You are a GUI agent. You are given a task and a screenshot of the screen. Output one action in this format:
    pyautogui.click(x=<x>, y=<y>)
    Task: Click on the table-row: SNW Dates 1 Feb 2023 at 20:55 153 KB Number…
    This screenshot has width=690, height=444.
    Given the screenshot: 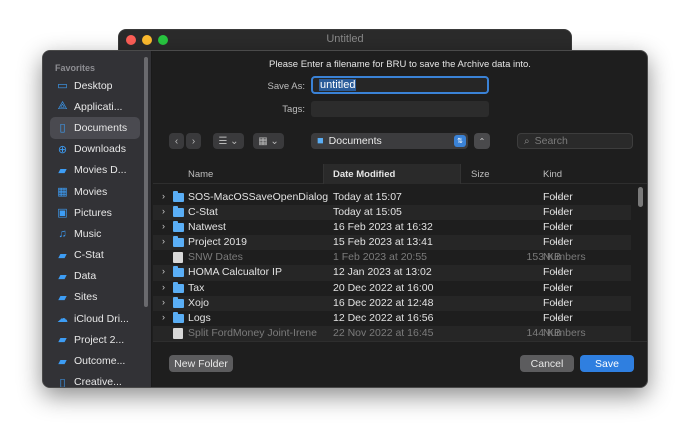 What is the action you would take?
    pyautogui.click(x=392, y=257)
    